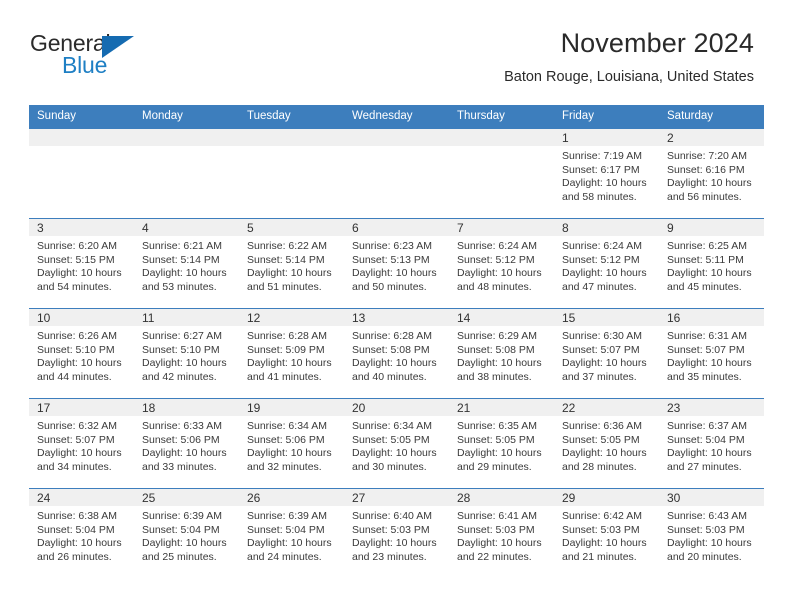 This screenshot has height=612, width=792. I want to click on daylight-text: Daylight: 10 hours and 56 minutes., so click(709, 190).